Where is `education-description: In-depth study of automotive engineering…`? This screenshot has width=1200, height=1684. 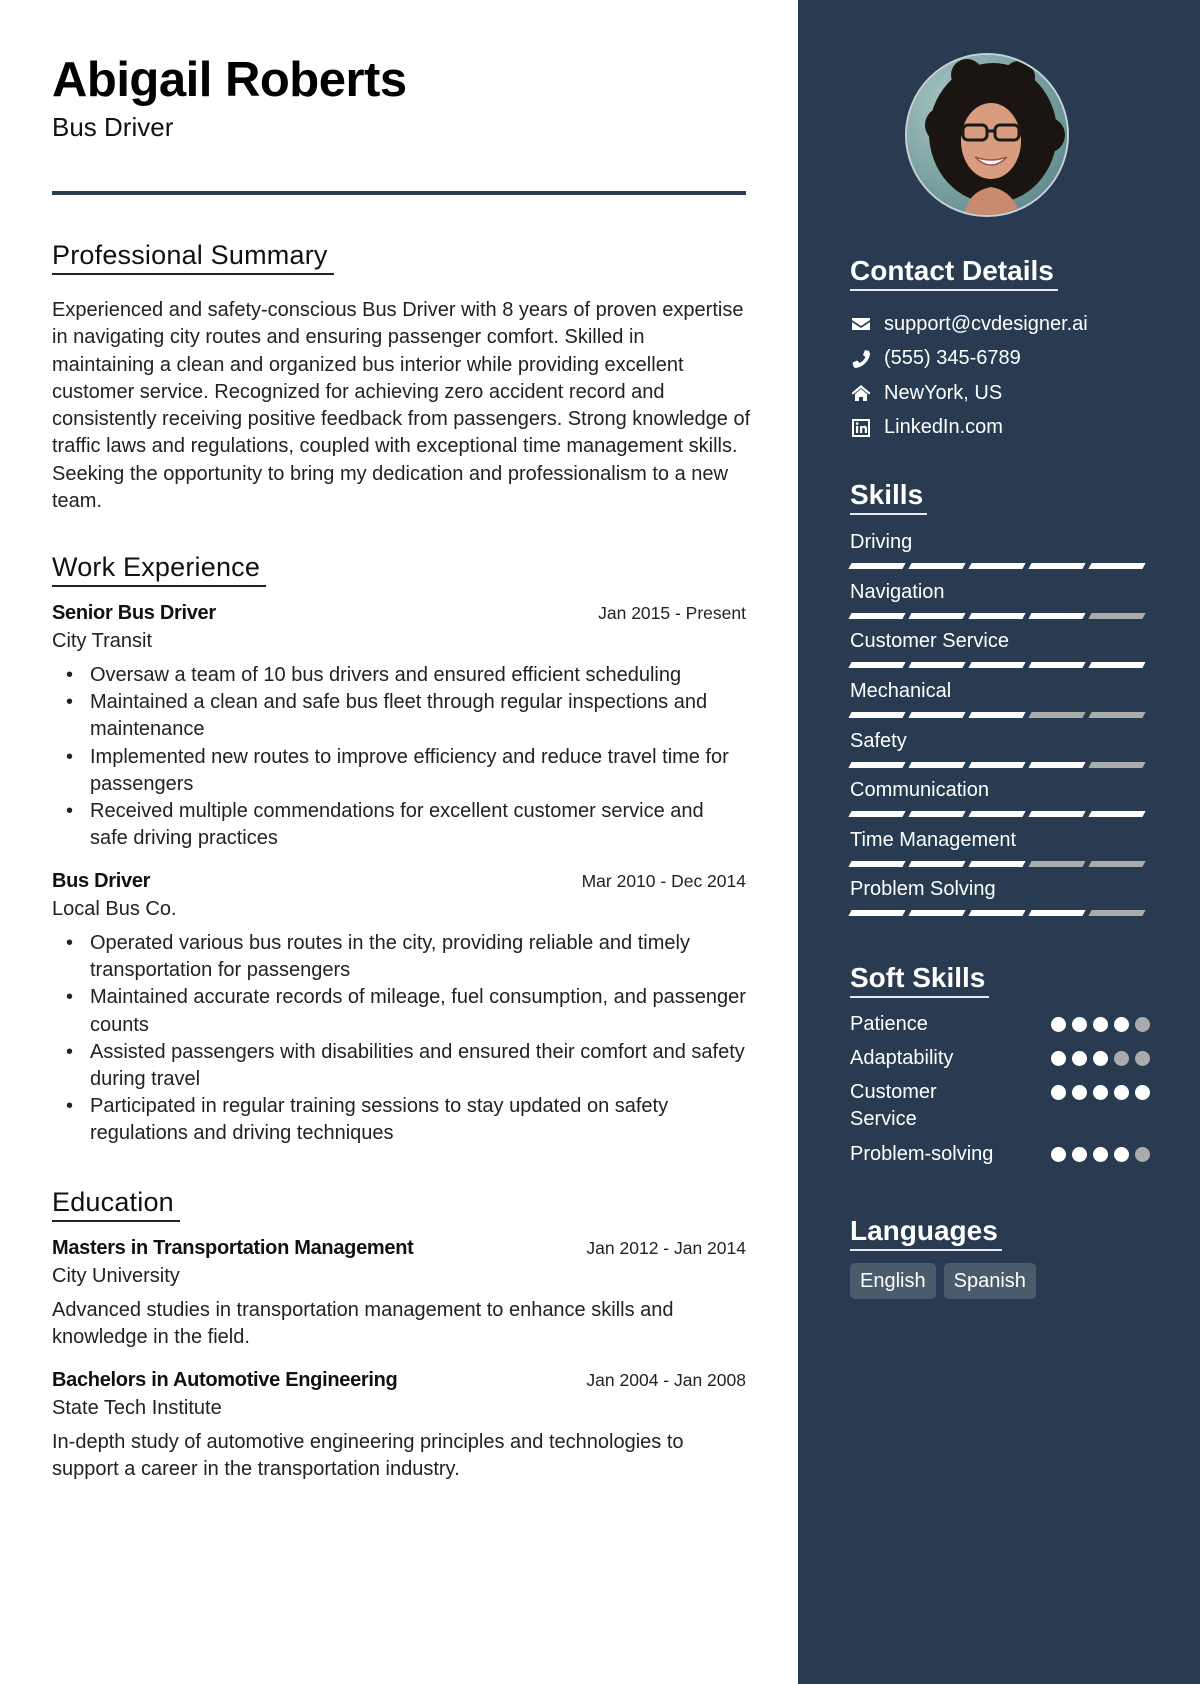 education-description: In-depth study of automotive engineering… is located at coordinates (368, 1456).